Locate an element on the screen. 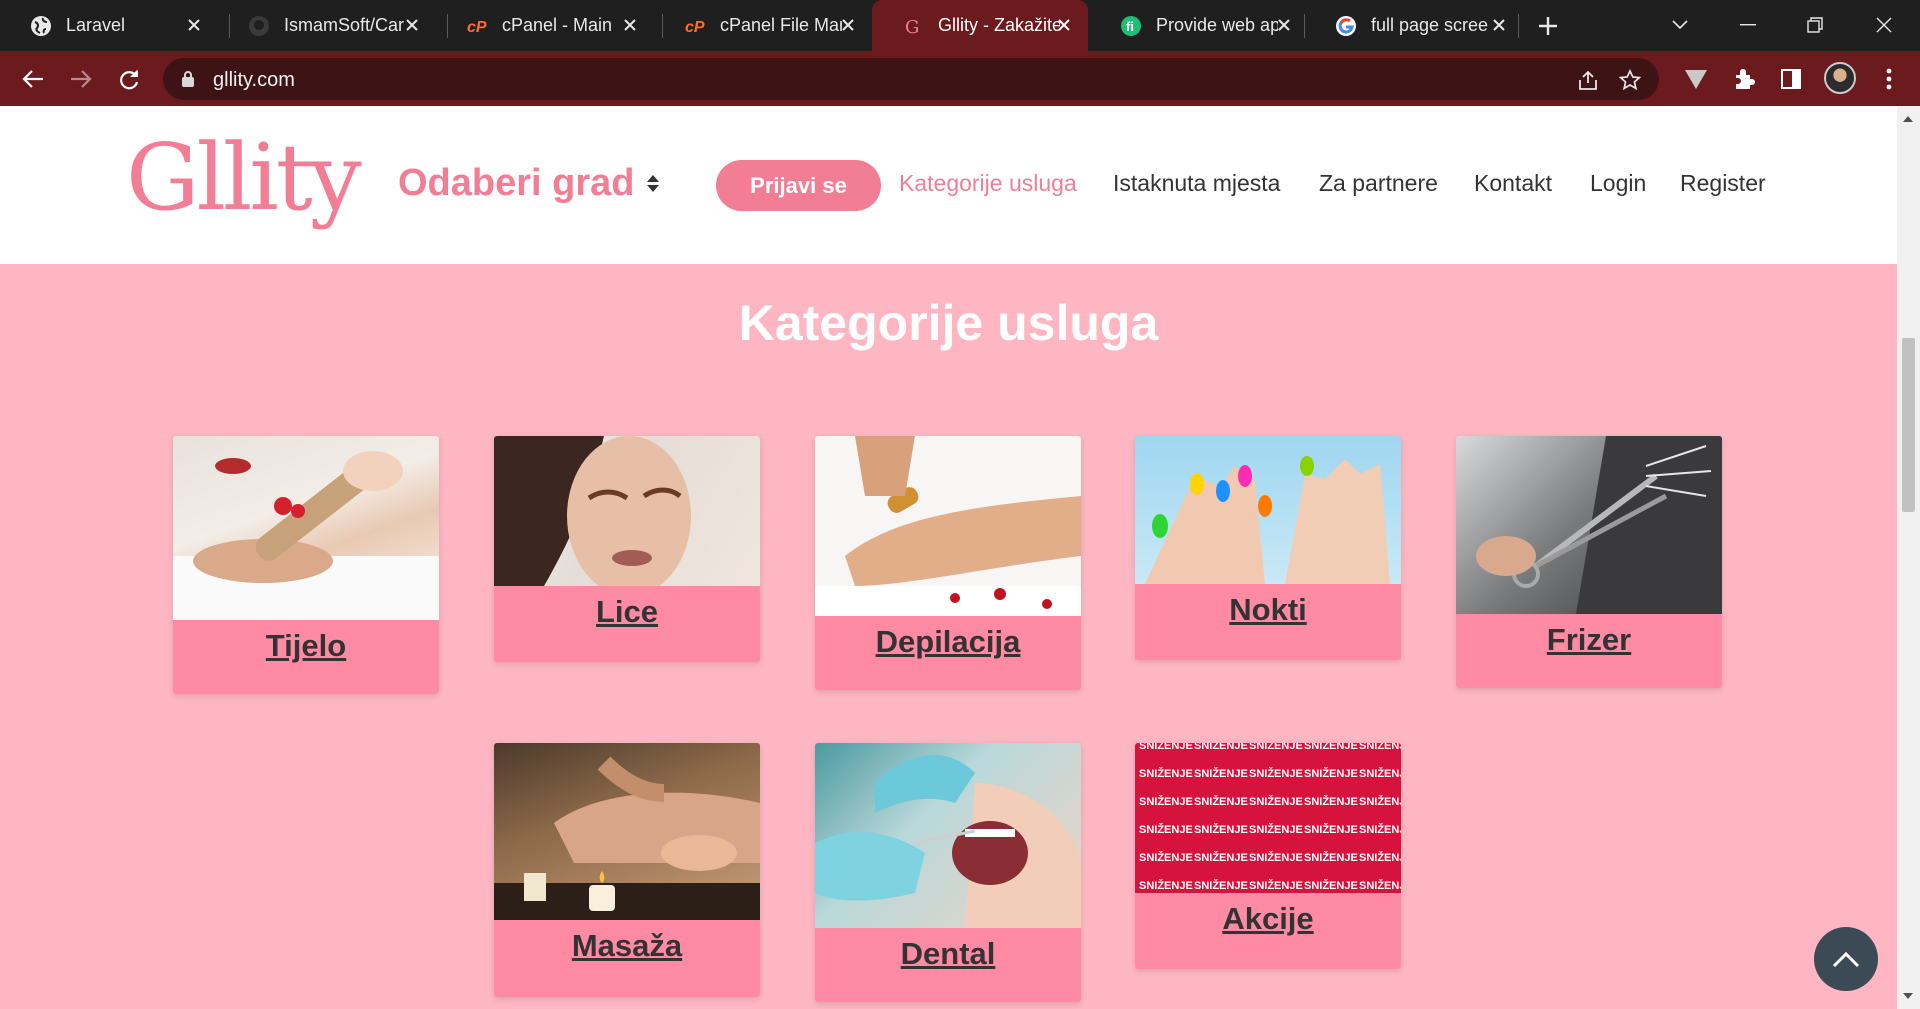  url-text: gllity.com is located at coordinates (254, 80).